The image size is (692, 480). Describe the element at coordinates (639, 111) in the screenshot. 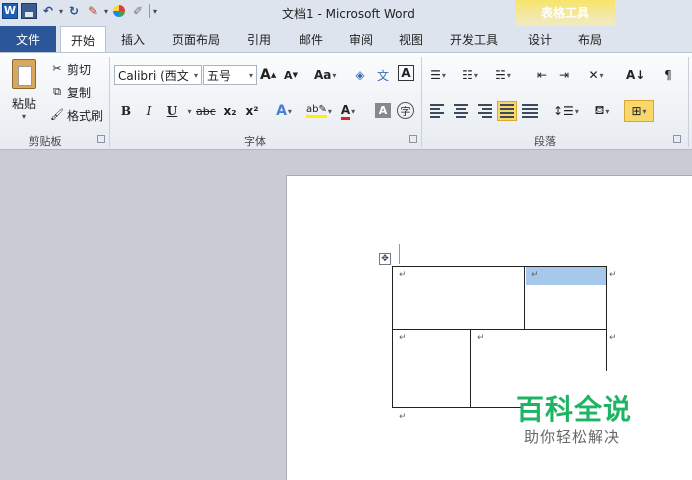

I see `borders-button: ⊞ ▾` at that location.